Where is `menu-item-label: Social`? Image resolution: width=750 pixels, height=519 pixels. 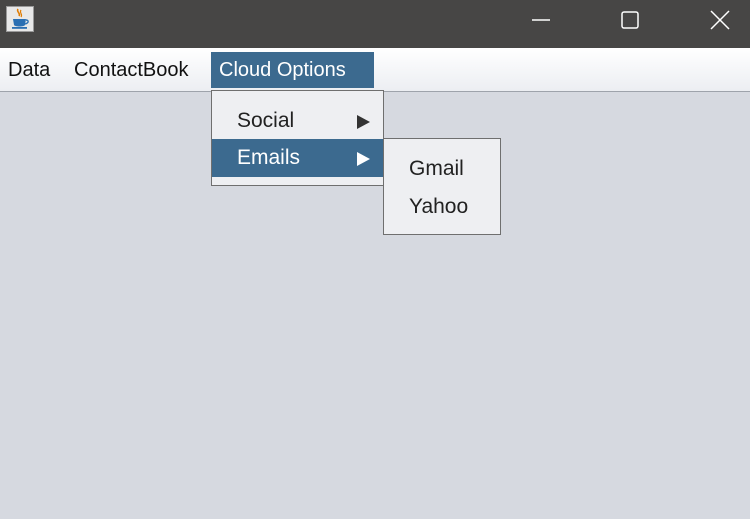 menu-item-label: Social is located at coordinates (266, 120).